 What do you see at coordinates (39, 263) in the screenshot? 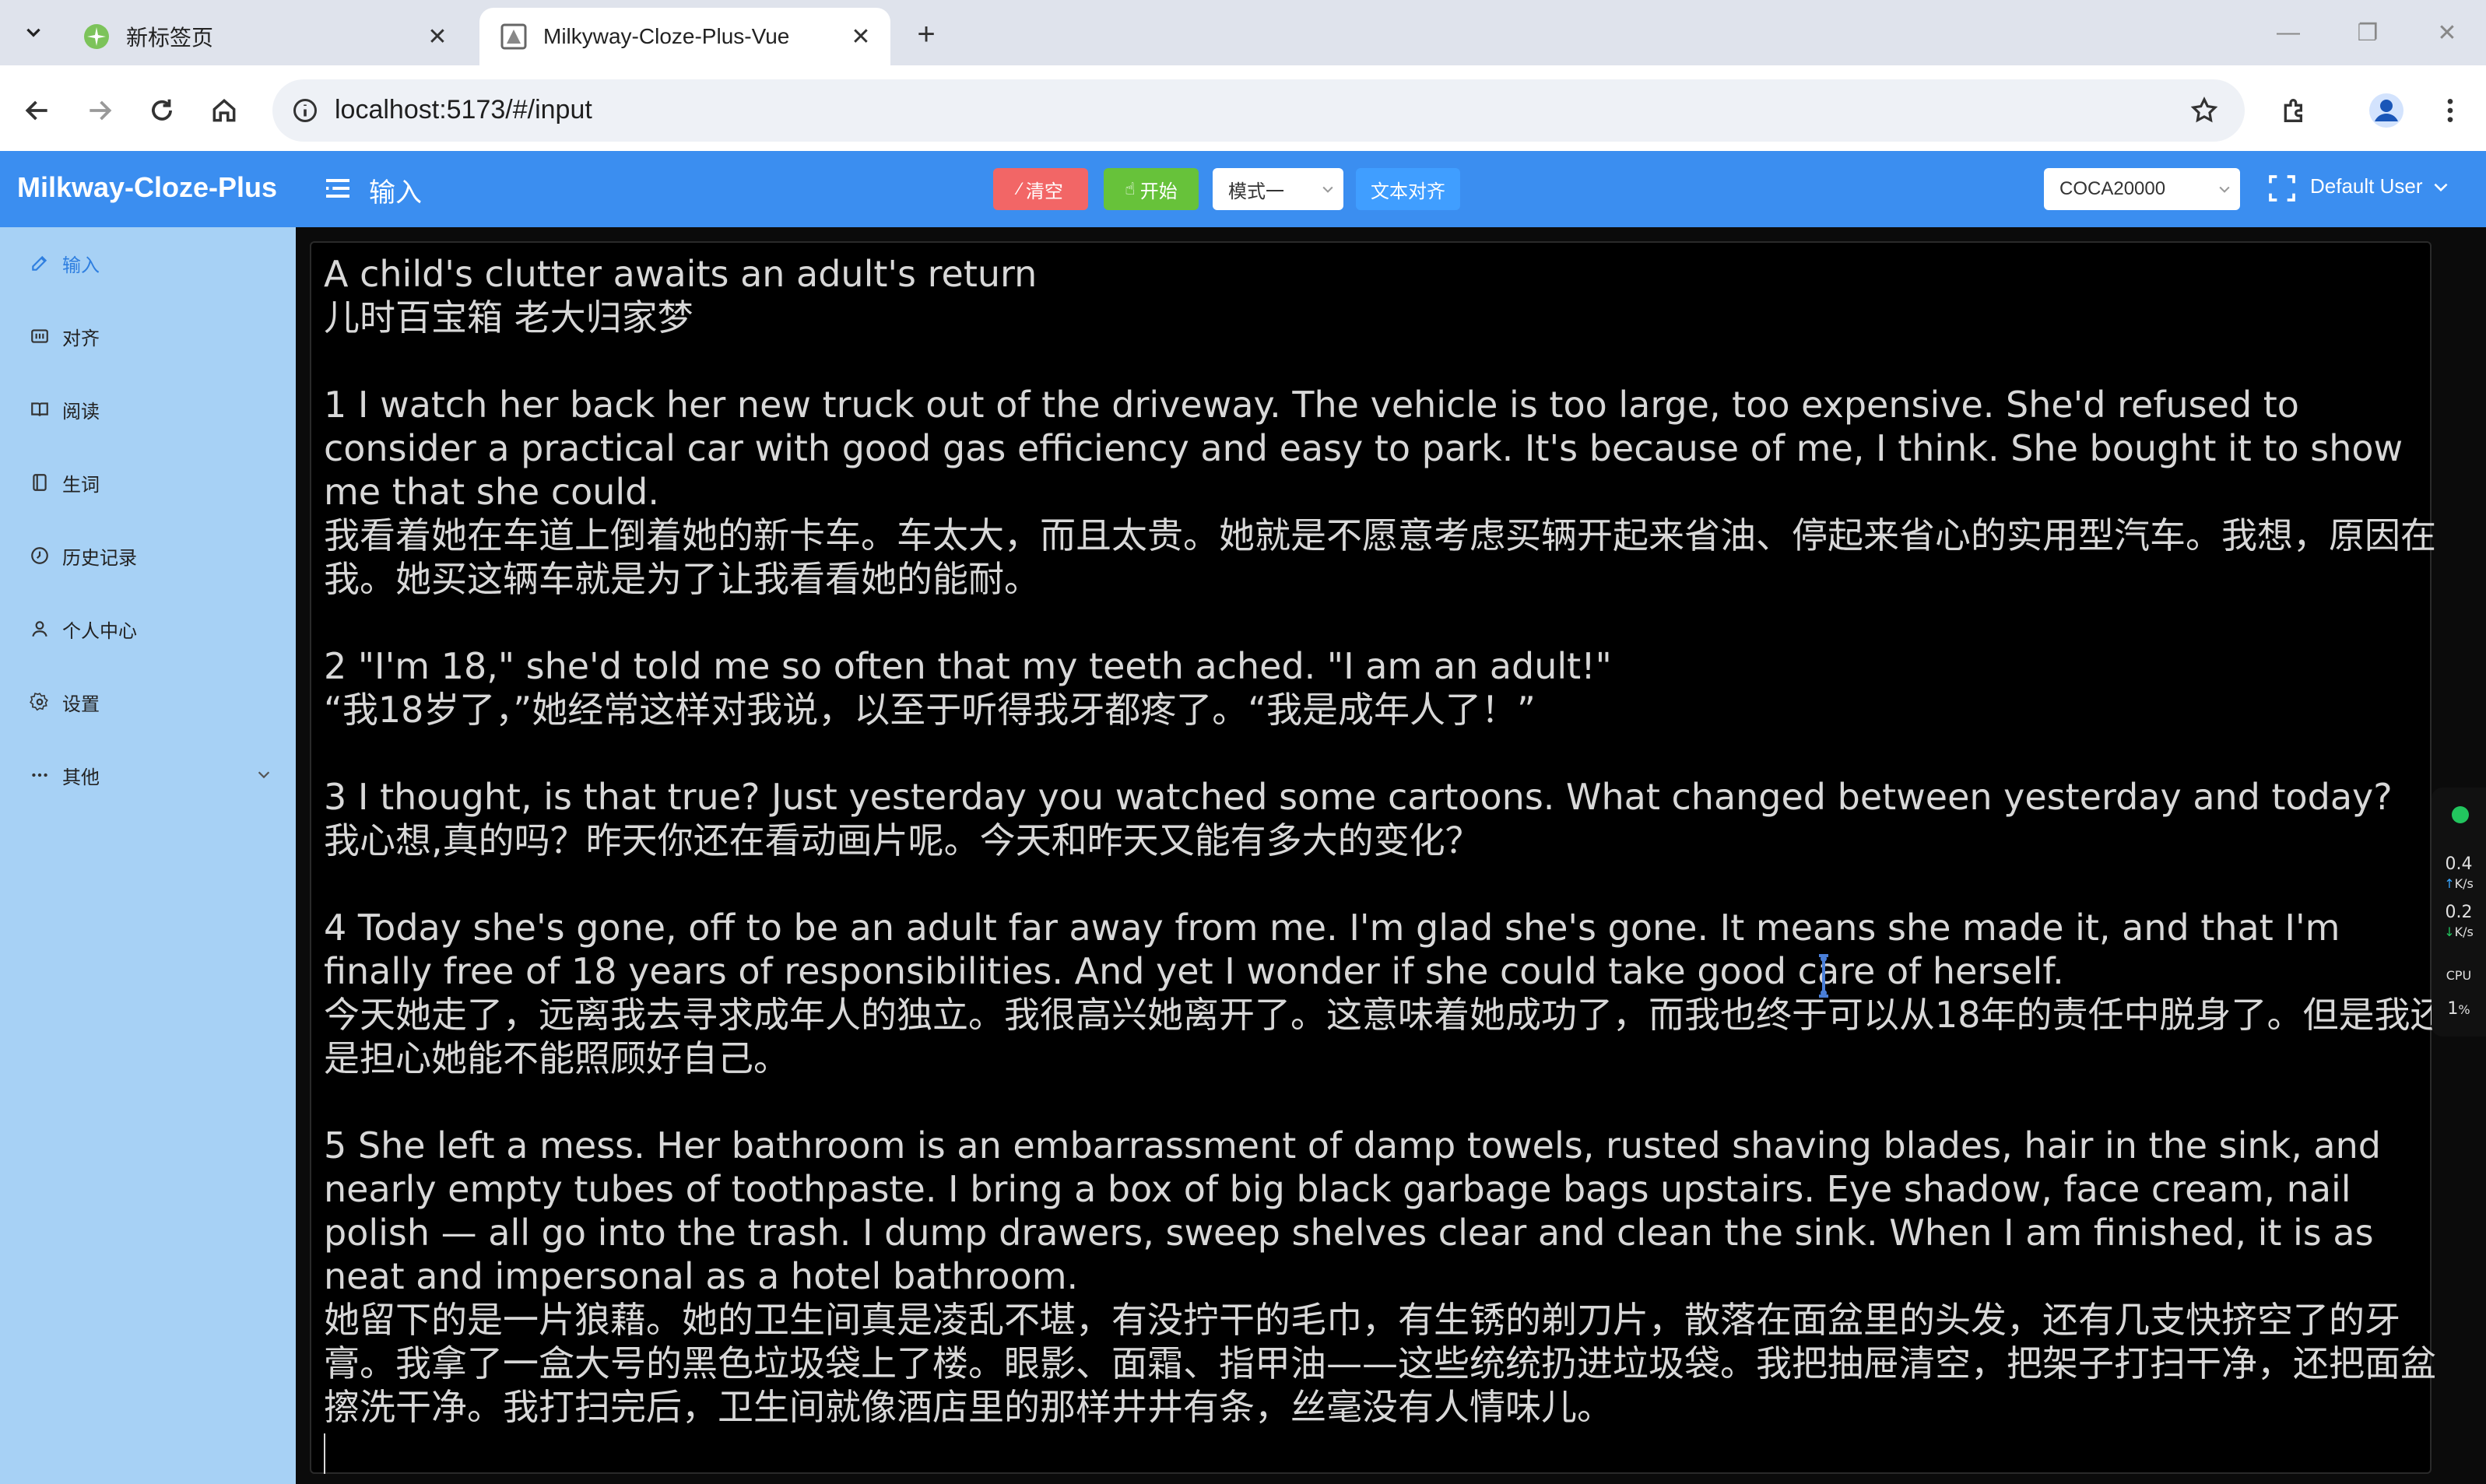
I see `edit-icon` at bounding box center [39, 263].